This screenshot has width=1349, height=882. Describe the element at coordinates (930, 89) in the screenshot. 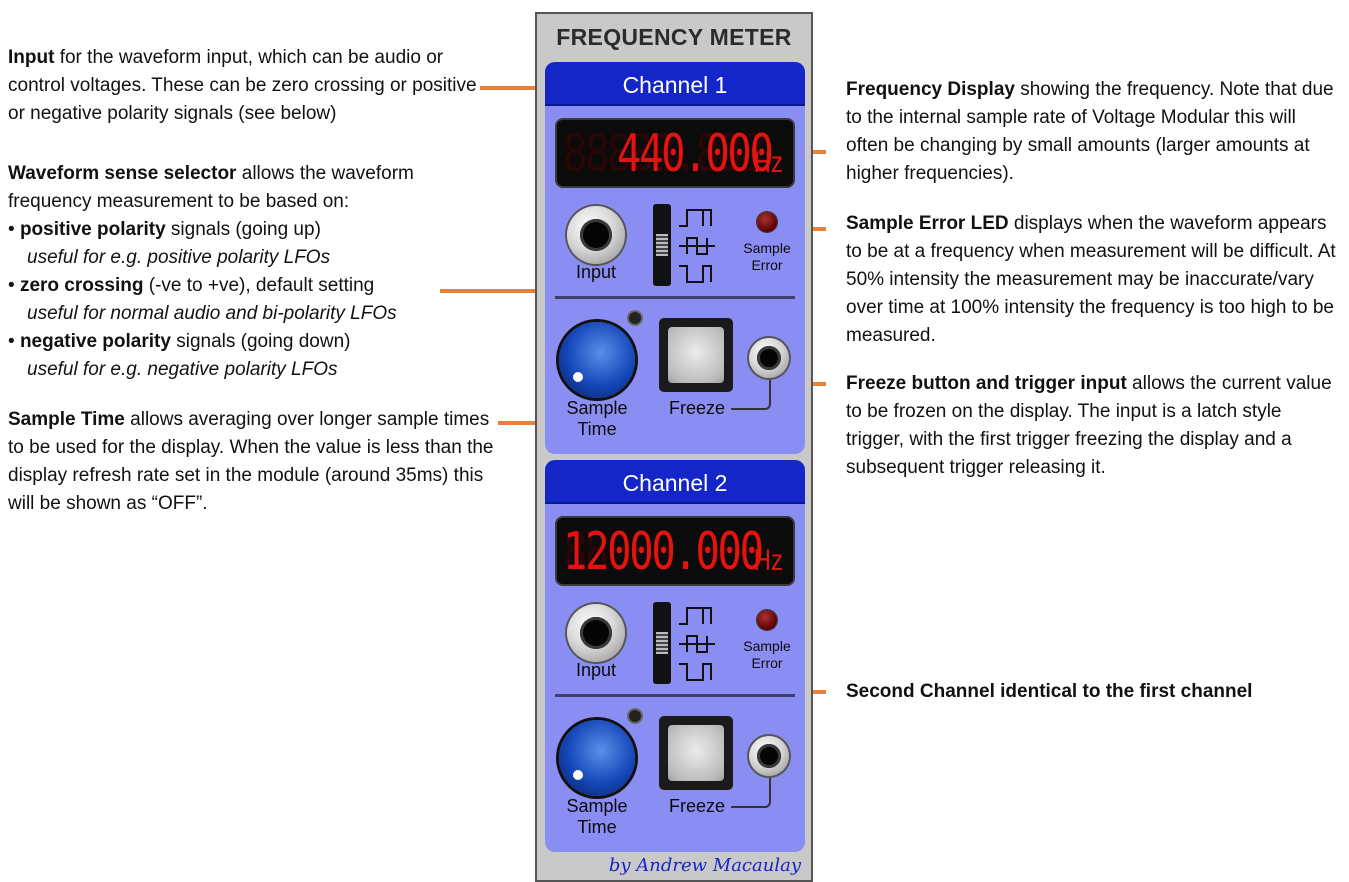

I see `freq-display-annotation-title: Frequency Display` at that location.